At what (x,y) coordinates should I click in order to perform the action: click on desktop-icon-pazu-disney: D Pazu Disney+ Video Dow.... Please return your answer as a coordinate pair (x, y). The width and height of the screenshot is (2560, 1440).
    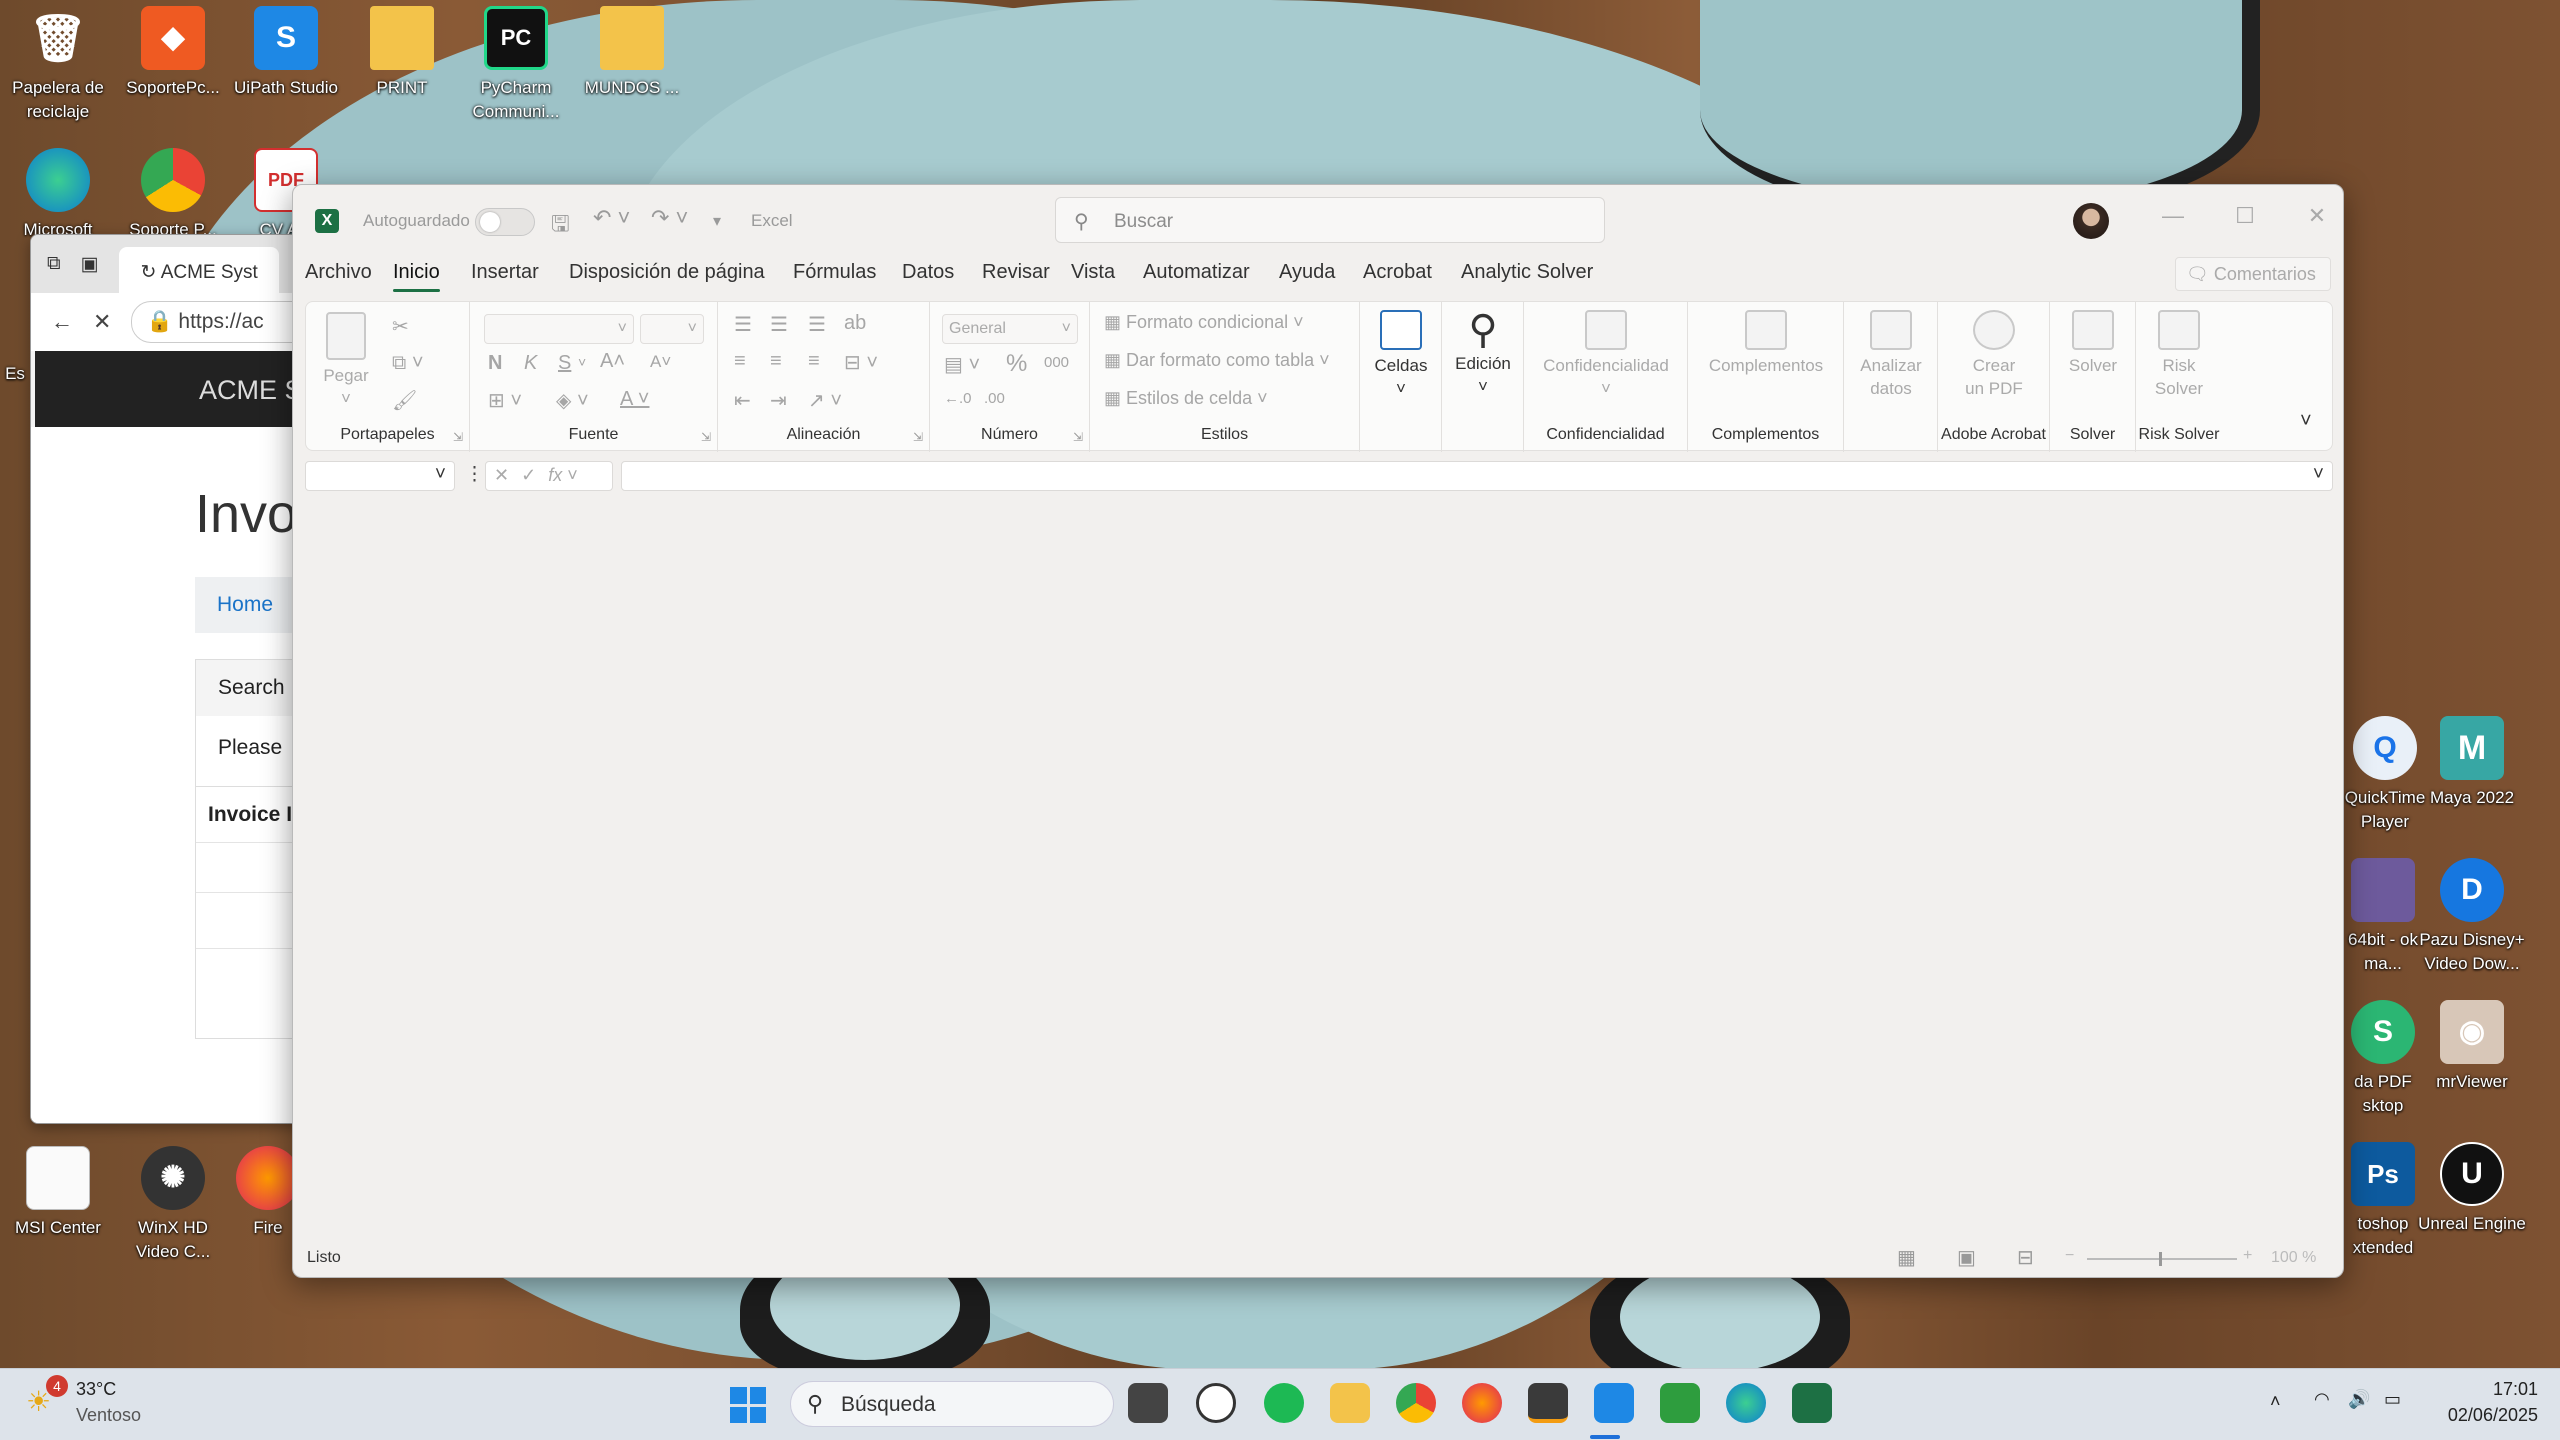
    Looking at the image, I should click on (2472, 917).